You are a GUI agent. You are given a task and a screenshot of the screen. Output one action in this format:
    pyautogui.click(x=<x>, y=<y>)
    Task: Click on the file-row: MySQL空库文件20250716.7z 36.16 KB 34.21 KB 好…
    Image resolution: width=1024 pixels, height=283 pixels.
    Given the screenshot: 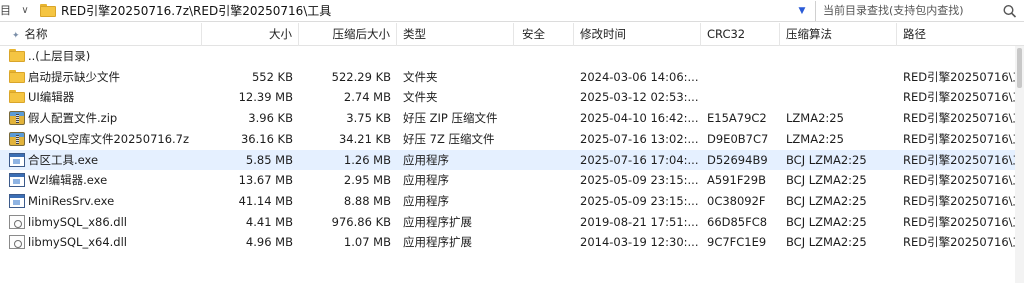 What is the action you would take?
    pyautogui.click(x=512, y=139)
    